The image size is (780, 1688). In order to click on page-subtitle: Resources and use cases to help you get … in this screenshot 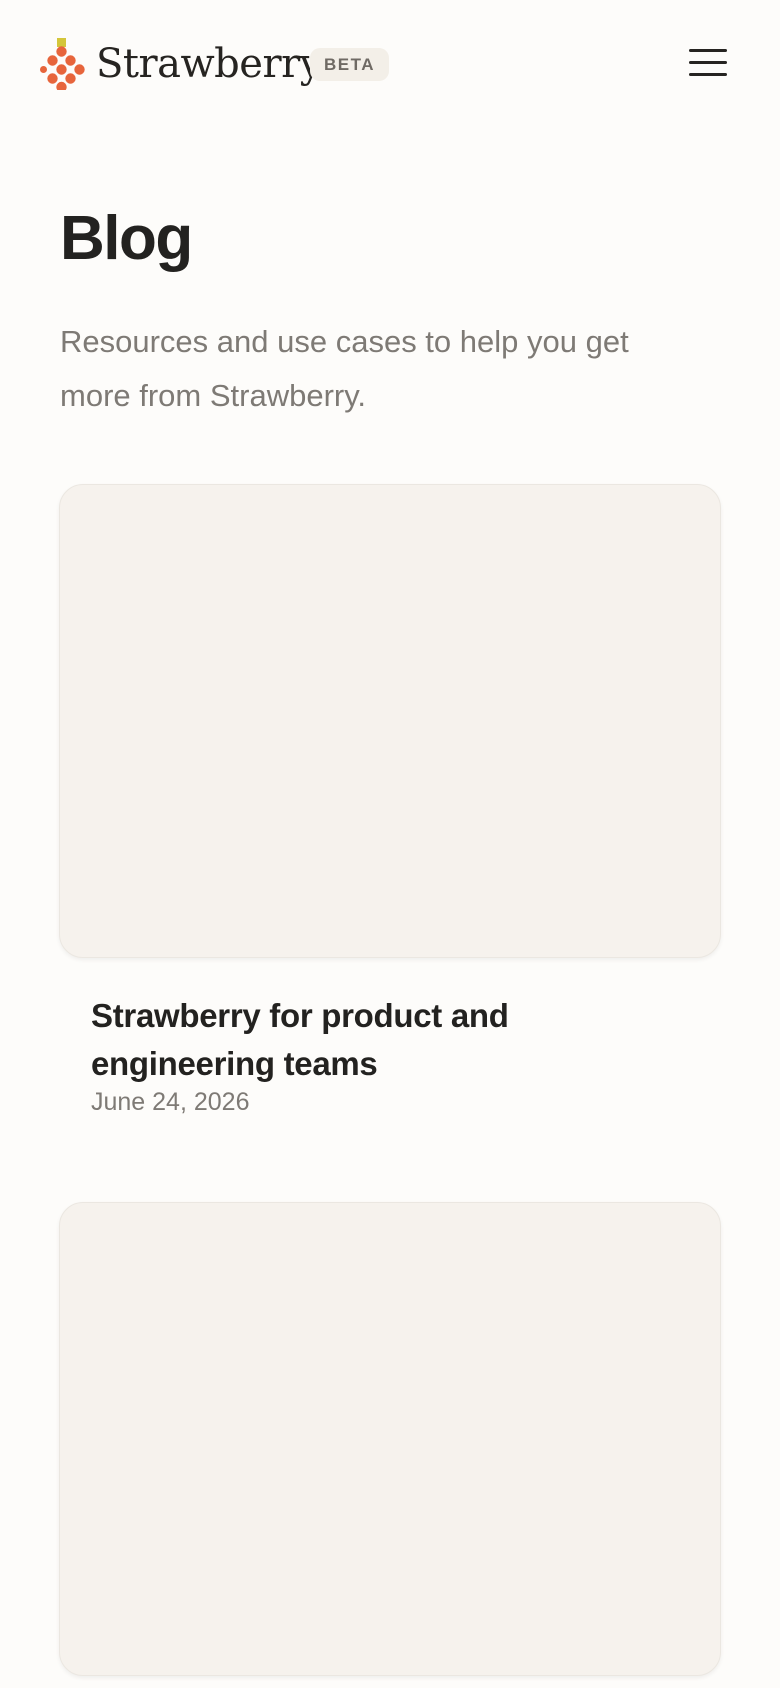, I will do `click(344, 368)`.